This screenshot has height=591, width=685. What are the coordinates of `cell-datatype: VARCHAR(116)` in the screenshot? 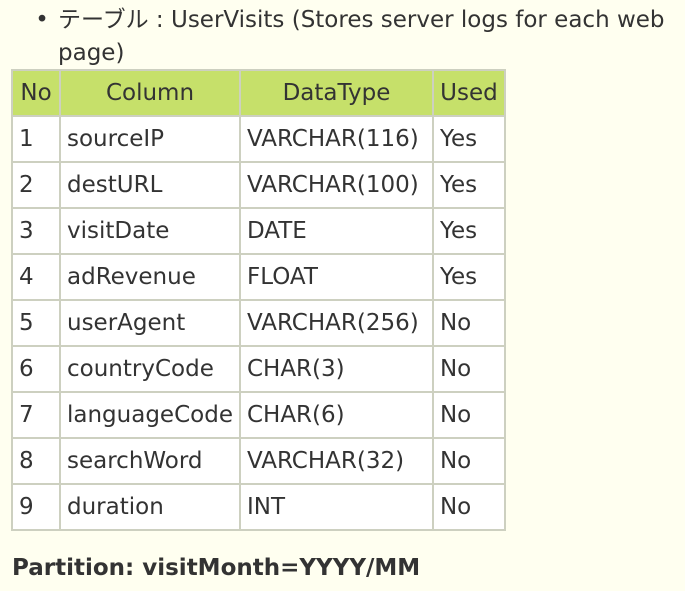 It's located at (336, 139).